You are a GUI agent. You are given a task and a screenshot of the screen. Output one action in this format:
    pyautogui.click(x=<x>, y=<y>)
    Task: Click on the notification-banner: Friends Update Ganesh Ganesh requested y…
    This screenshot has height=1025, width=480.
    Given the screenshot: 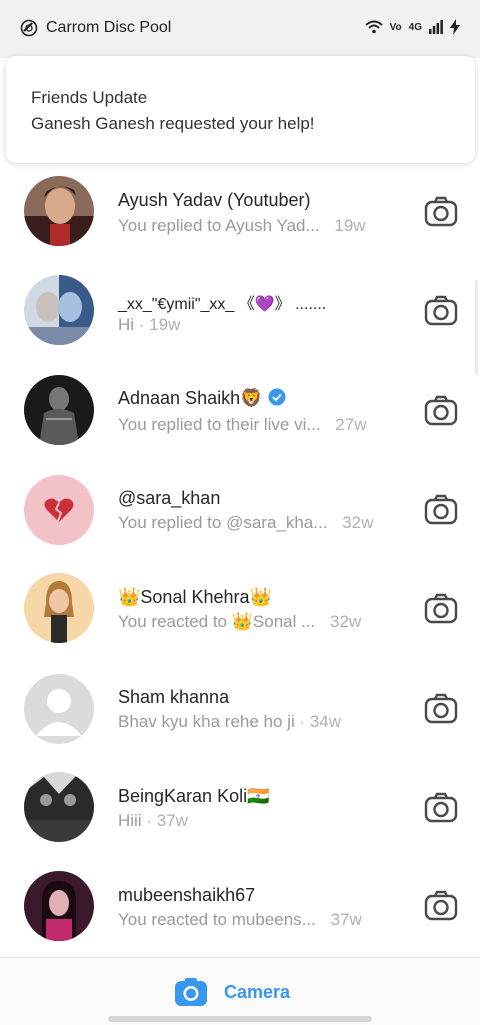 What is the action you would take?
    pyautogui.click(x=240, y=109)
    